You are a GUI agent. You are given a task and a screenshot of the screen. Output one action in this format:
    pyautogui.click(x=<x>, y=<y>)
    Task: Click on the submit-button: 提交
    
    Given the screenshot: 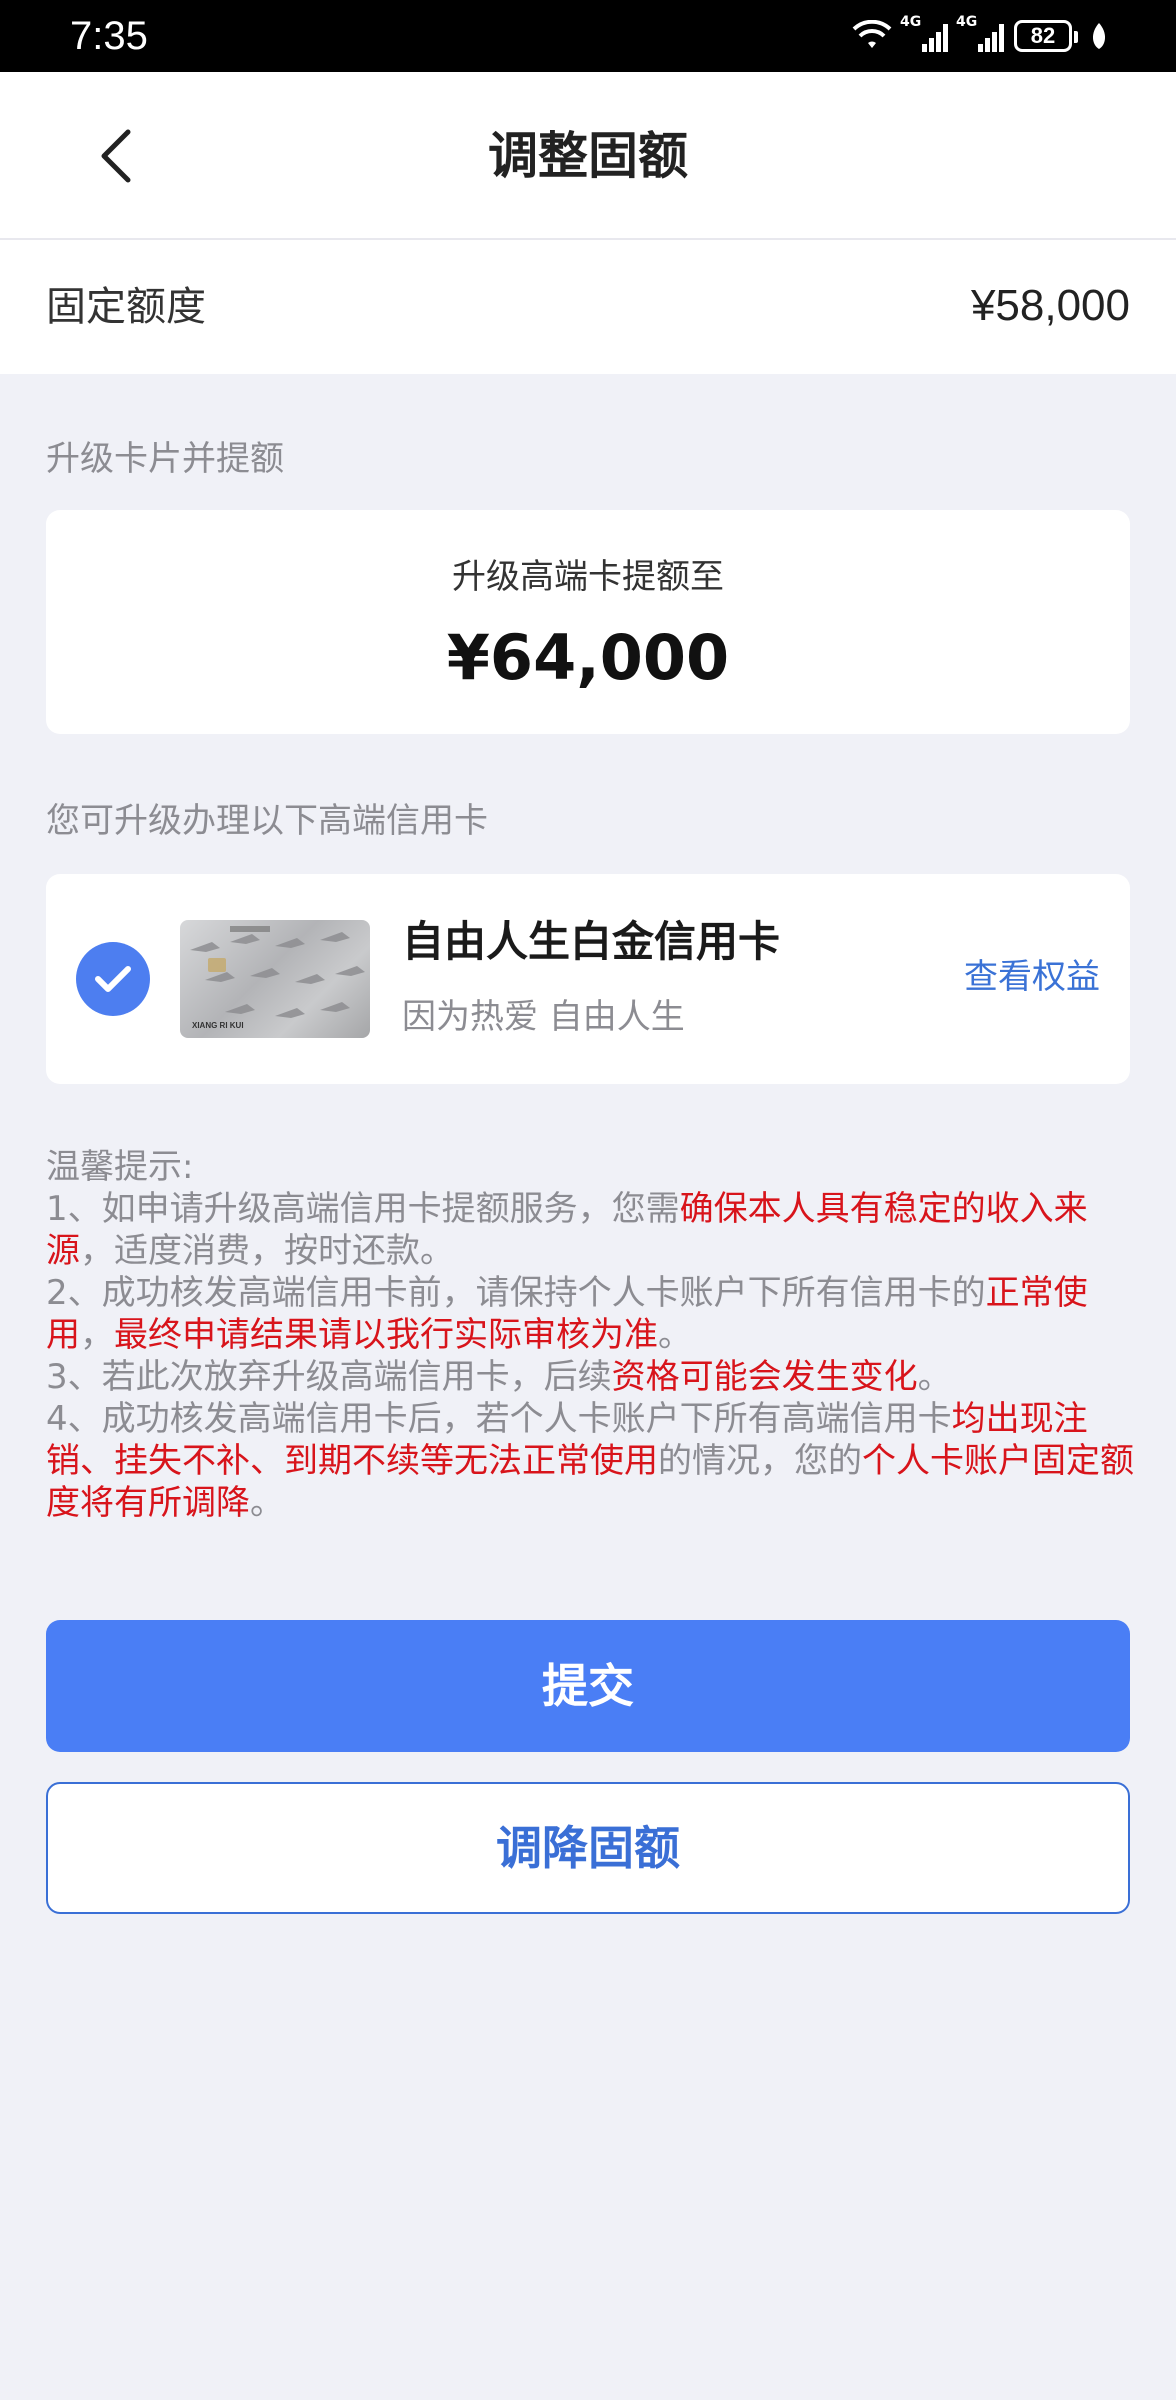 What is the action you would take?
    pyautogui.click(x=588, y=1686)
    